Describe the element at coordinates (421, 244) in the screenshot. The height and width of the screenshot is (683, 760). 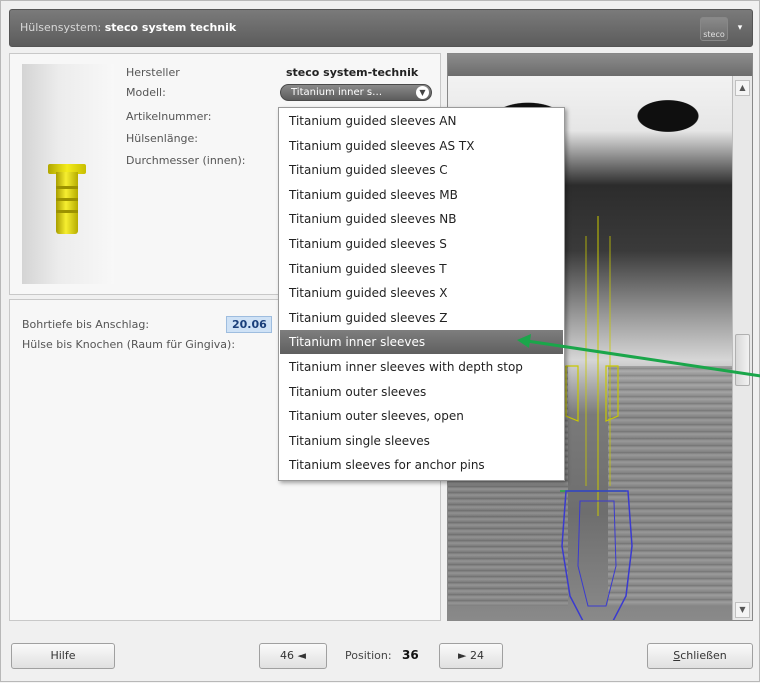
I see `dropdown-option: Titanium guided sleeves S` at that location.